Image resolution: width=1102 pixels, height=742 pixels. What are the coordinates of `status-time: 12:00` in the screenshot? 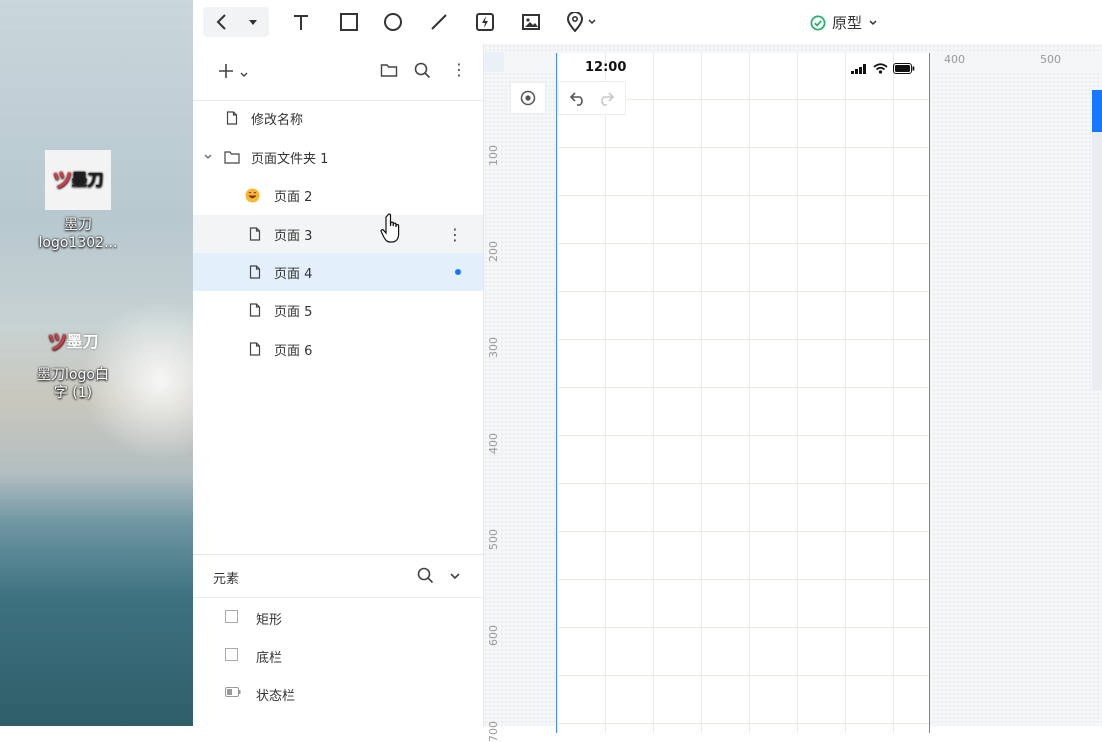 It's located at (606, 67).